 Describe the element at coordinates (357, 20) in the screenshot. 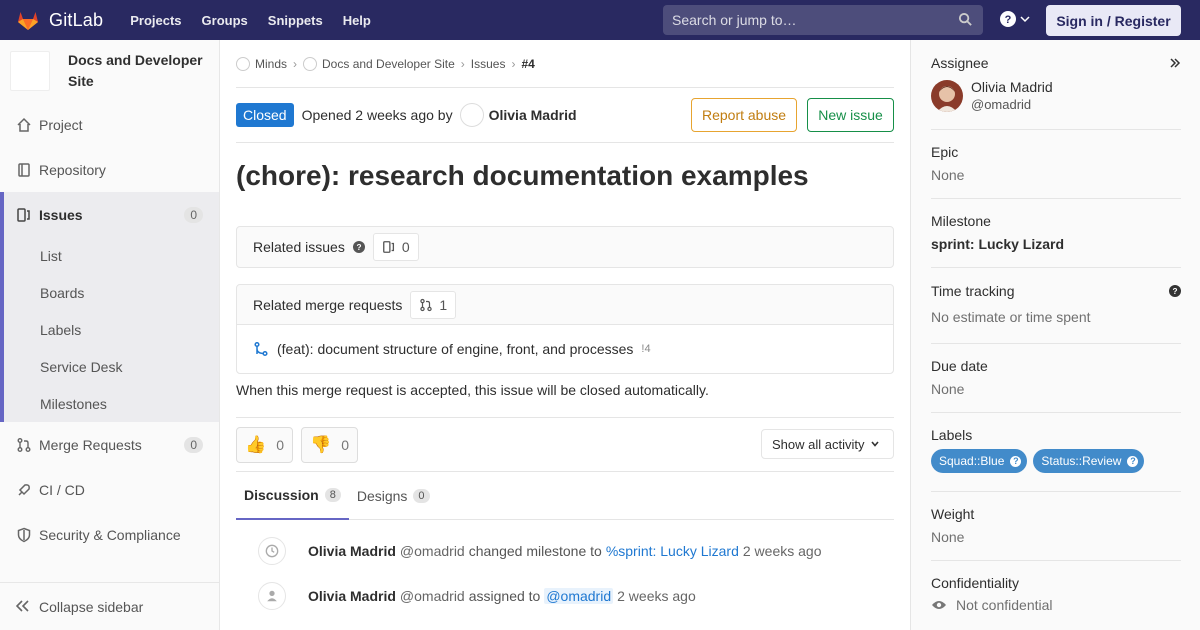

I see `nav-help: Help` at that location.